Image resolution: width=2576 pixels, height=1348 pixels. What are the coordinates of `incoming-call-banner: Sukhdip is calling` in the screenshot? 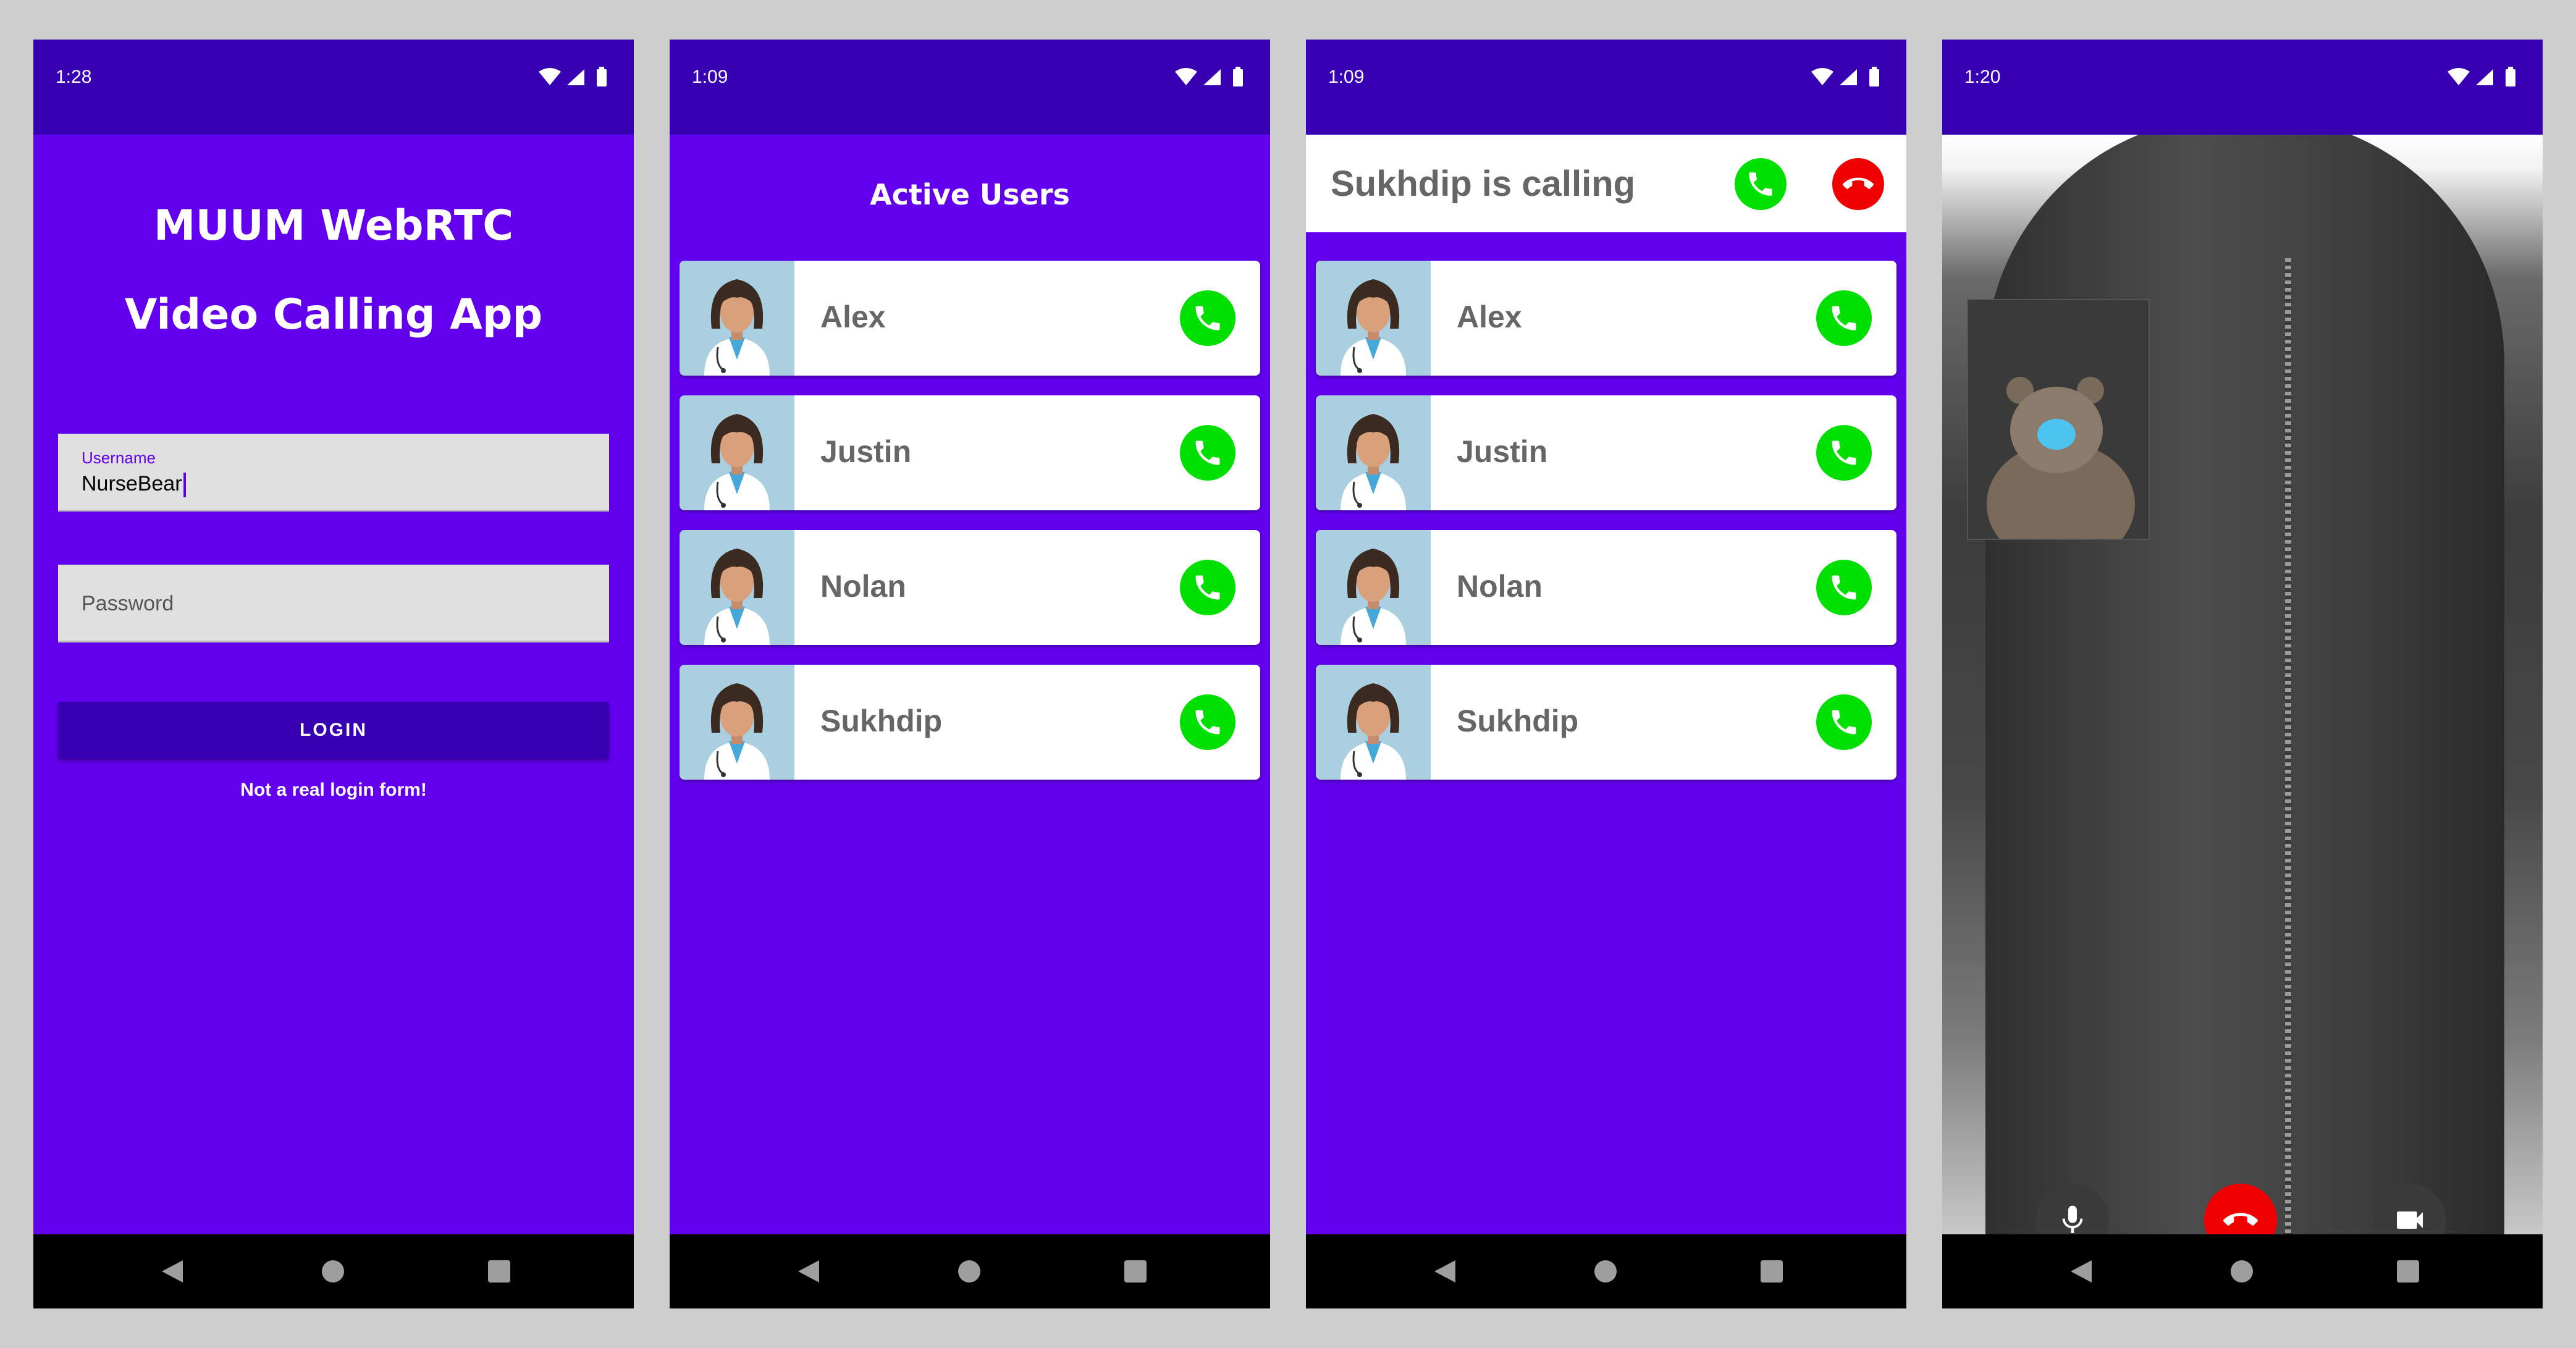 It's located at (1606, 183).